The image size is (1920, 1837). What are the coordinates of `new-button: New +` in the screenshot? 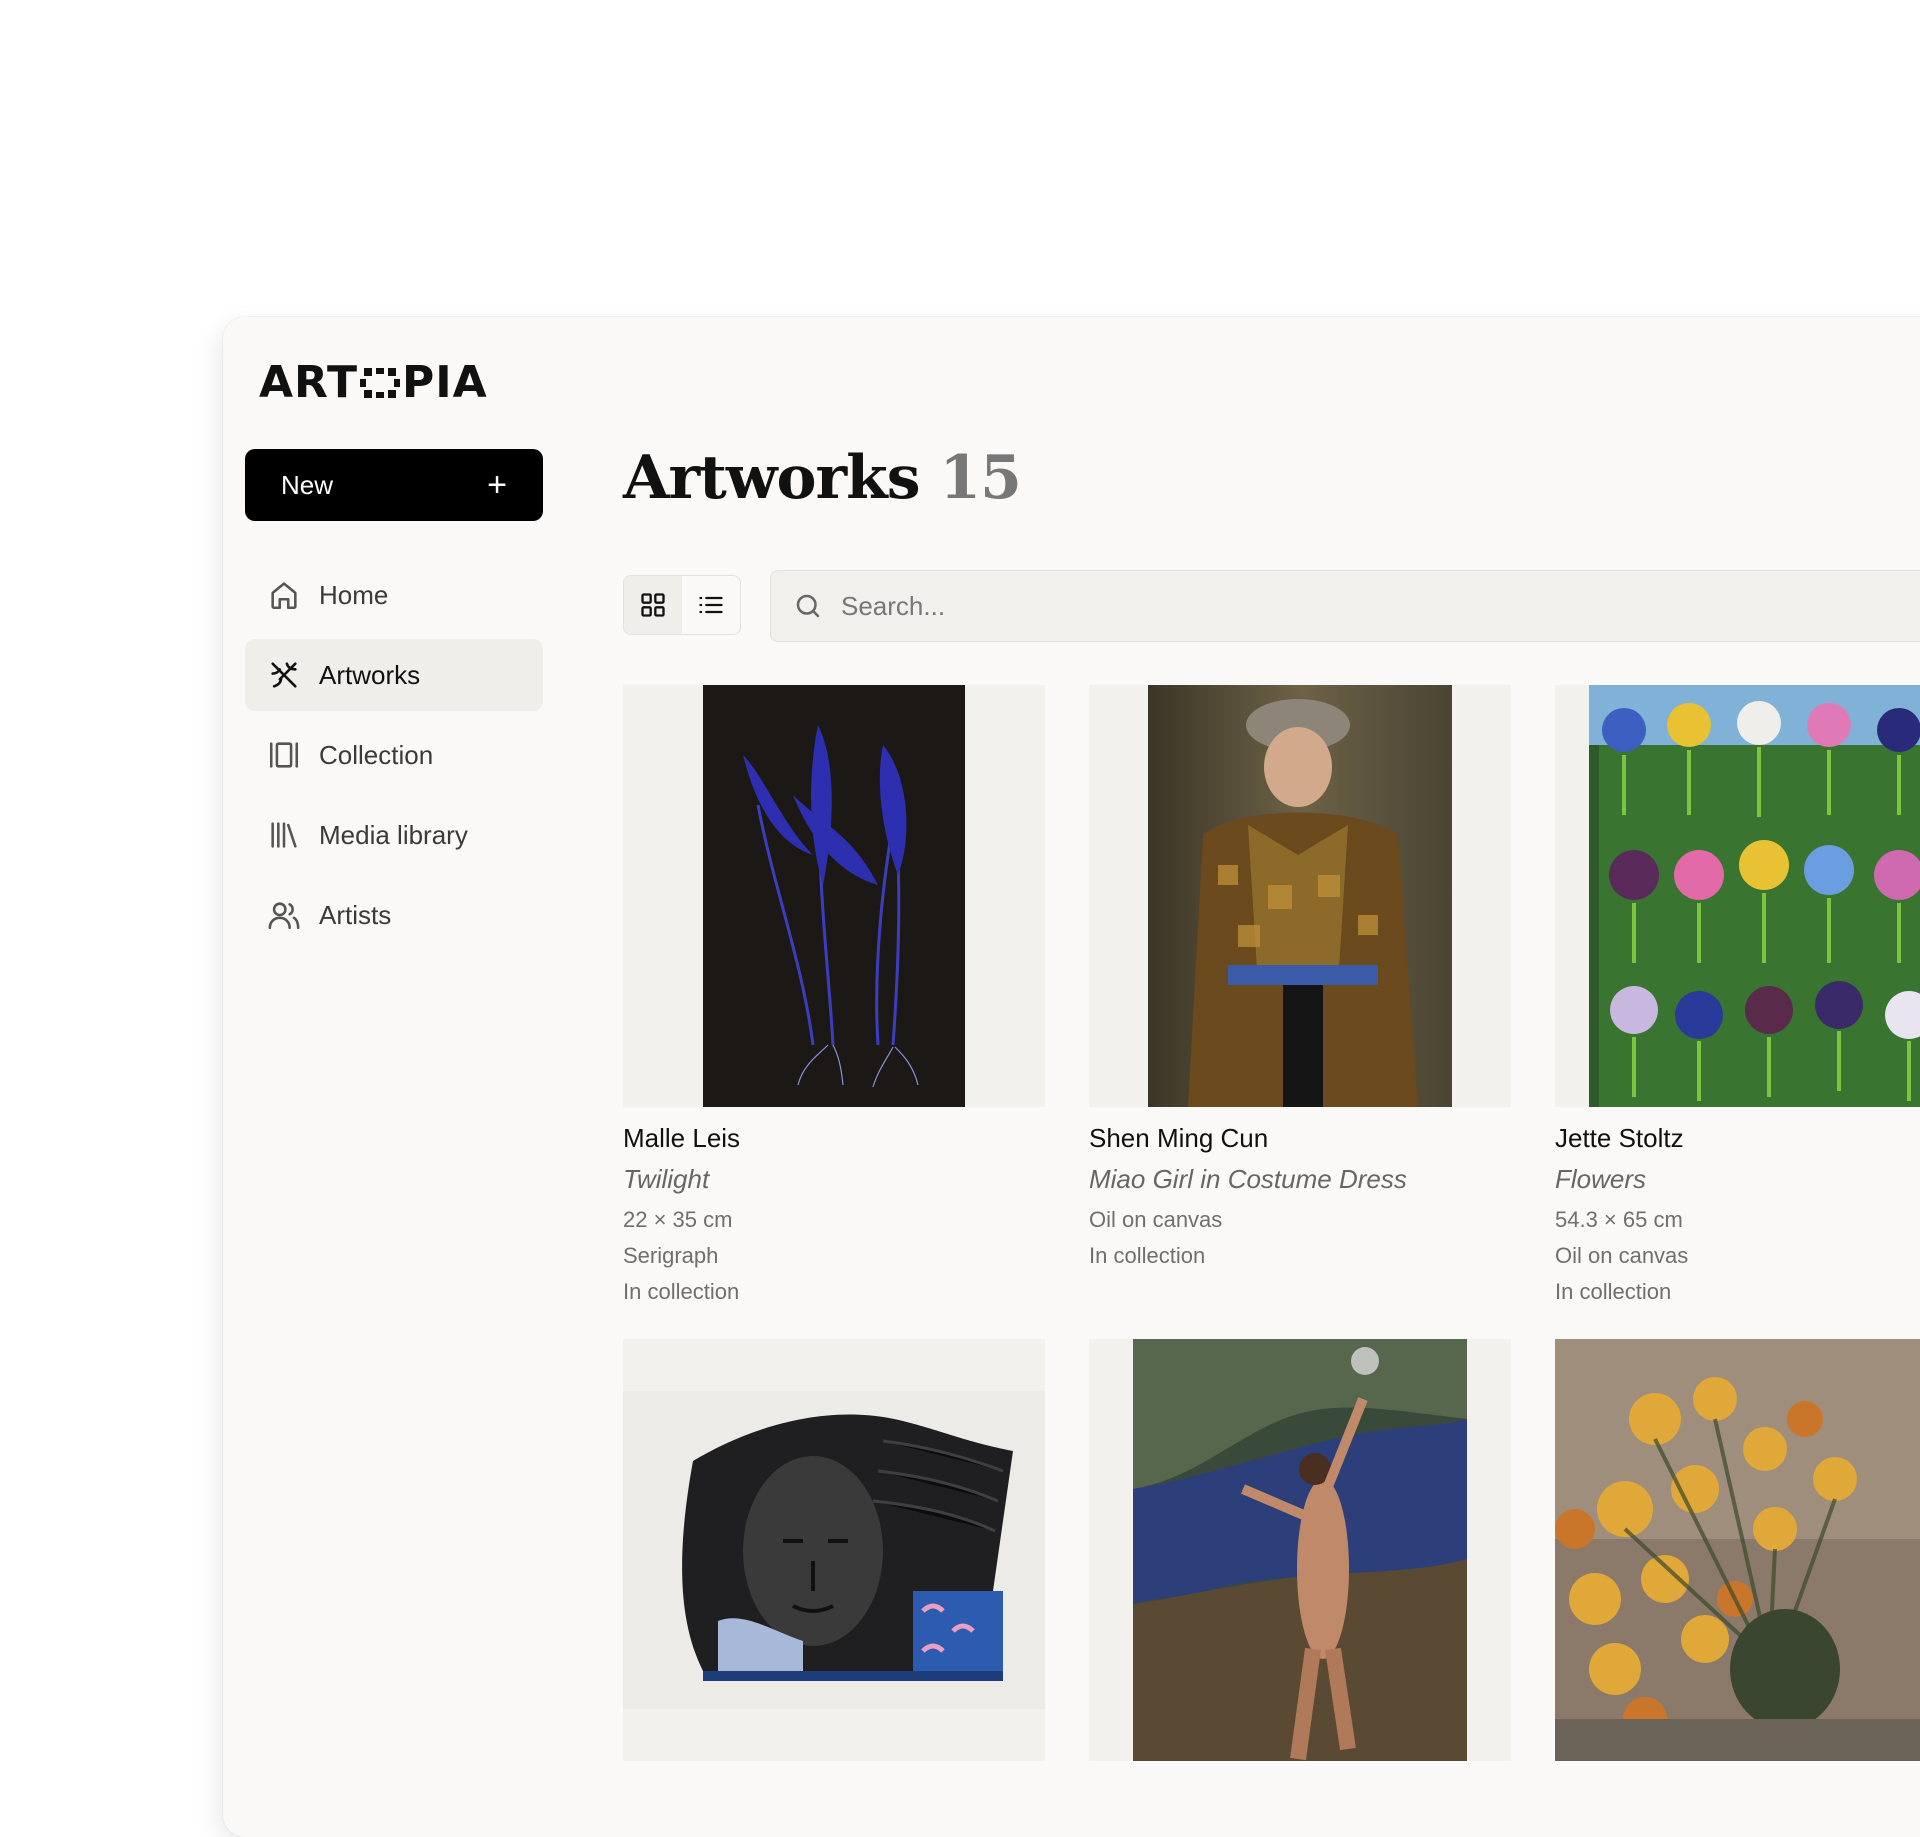 It's located at (394, 485).